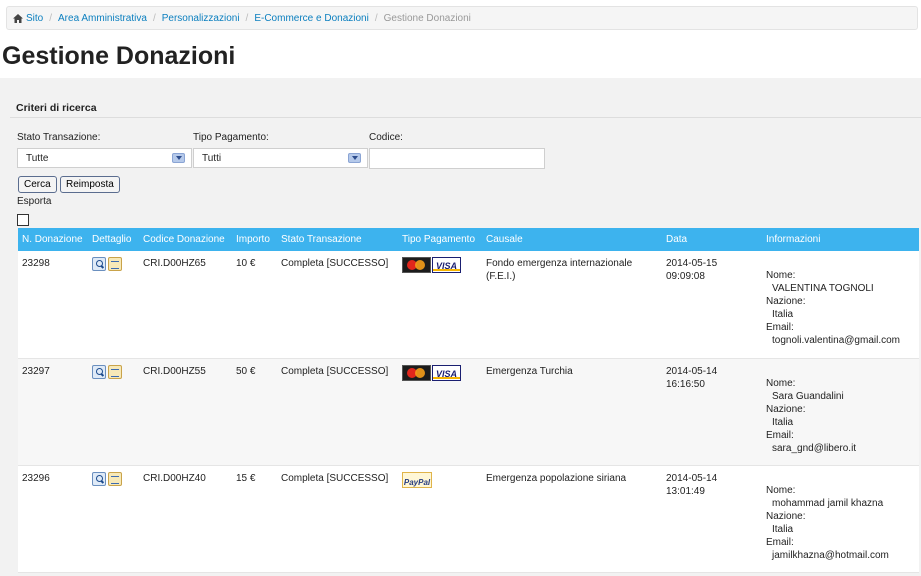 The image size is (921, 576). I want to click on search-legend: Criteri di ricerca, so click(56, 108).